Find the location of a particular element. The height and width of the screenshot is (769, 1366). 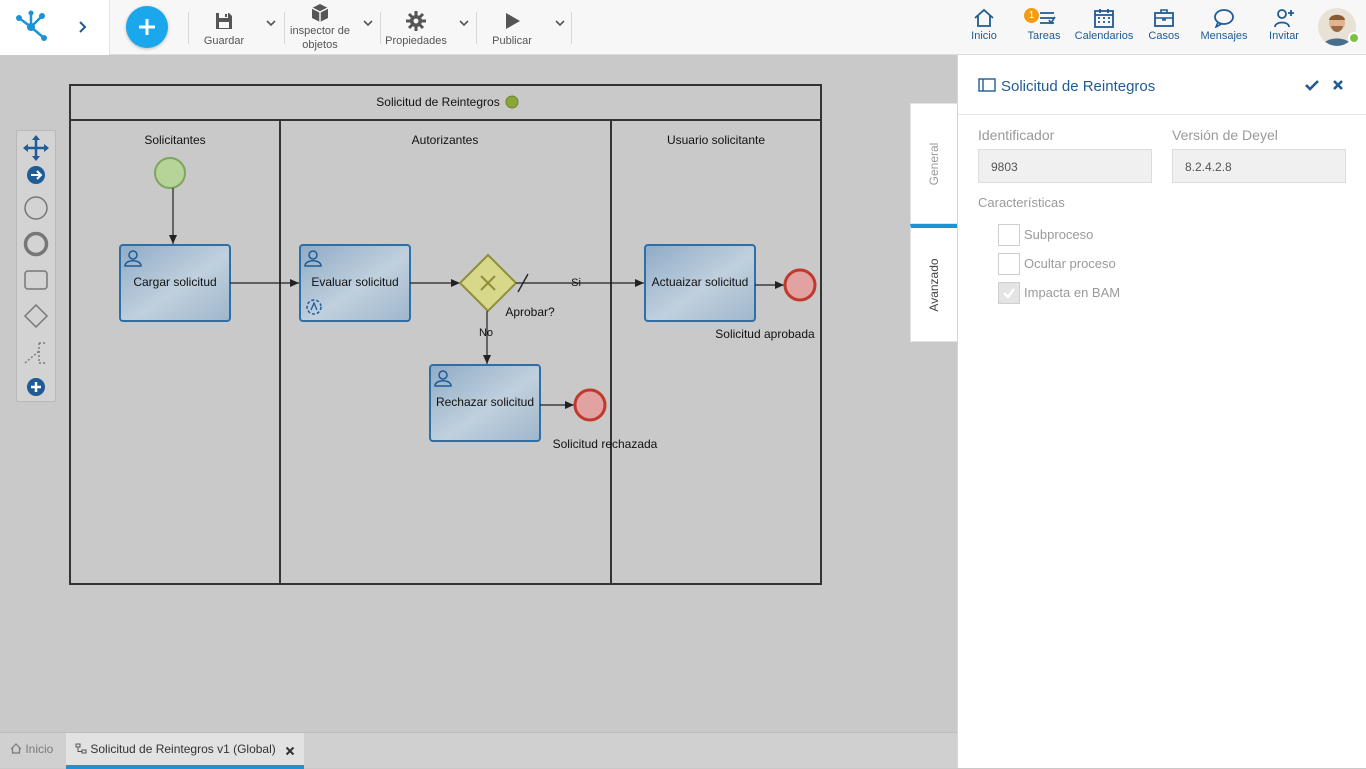

deyel-logo-icon is located at coordinates (31, 26).